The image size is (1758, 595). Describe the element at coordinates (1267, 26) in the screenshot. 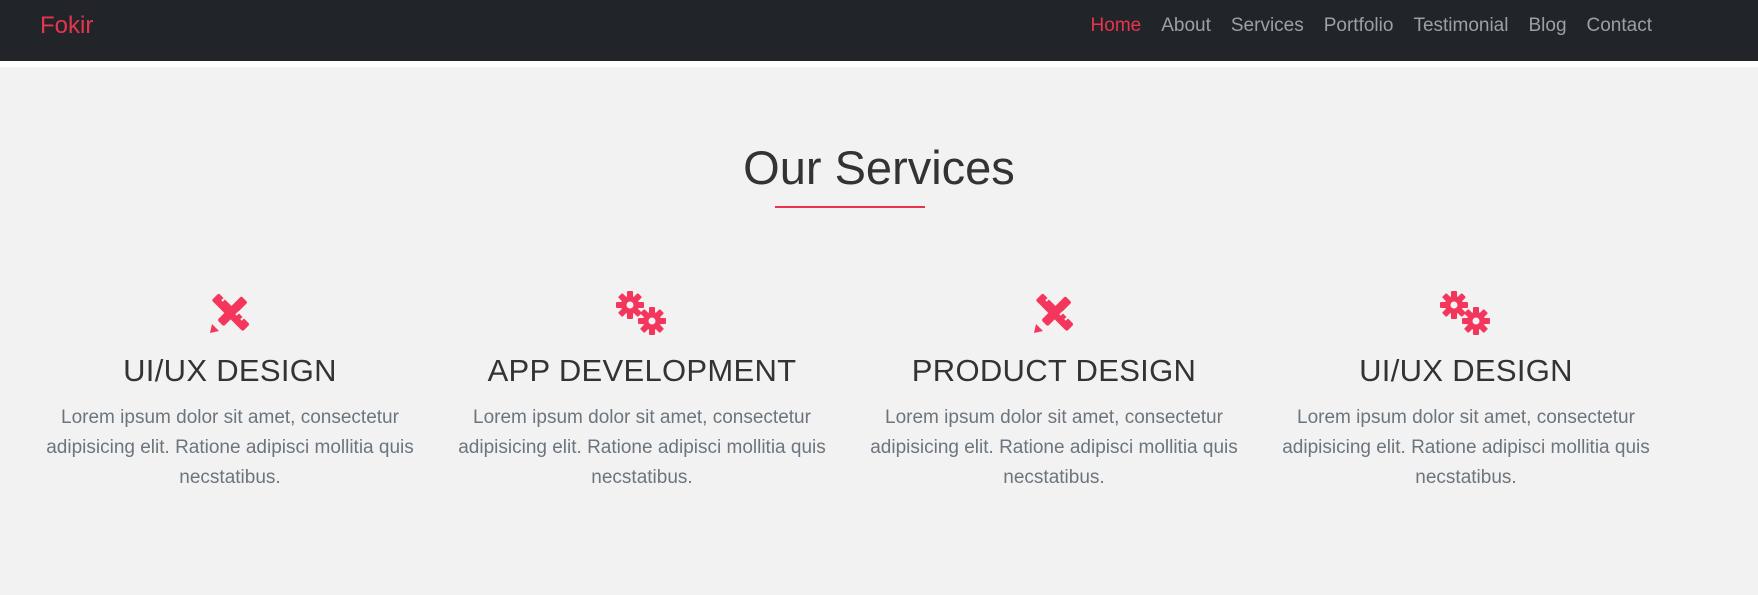

I see `nav-link-services: Services` at that location.